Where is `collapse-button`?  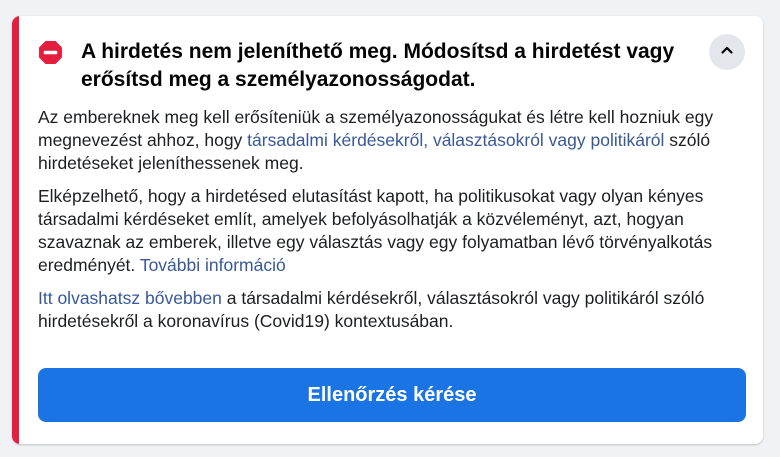 collapse-button is located at coordinates (727, 52).